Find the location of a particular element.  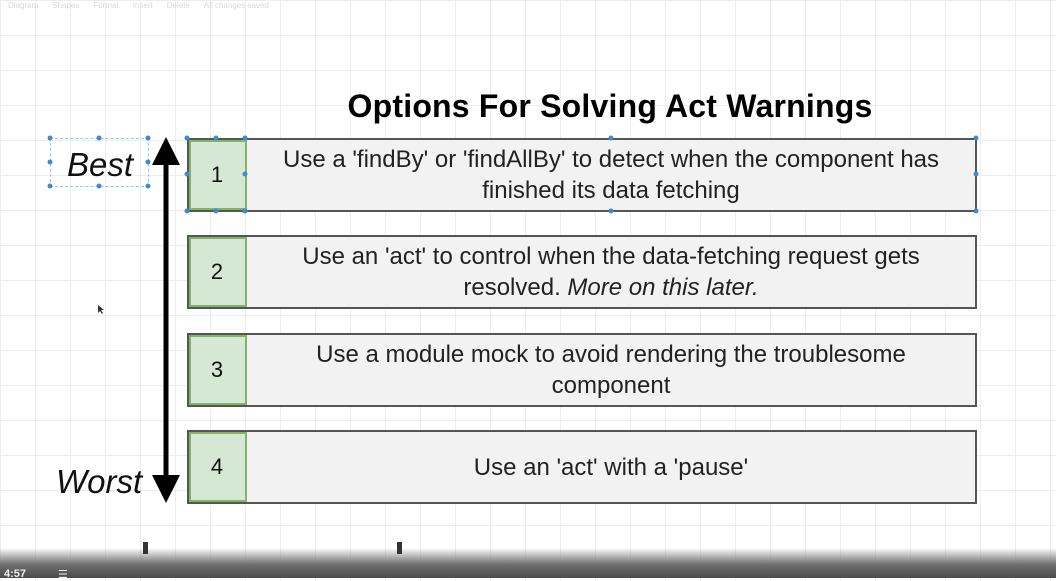

option-number: 4 is located at coordinates (218, 467).